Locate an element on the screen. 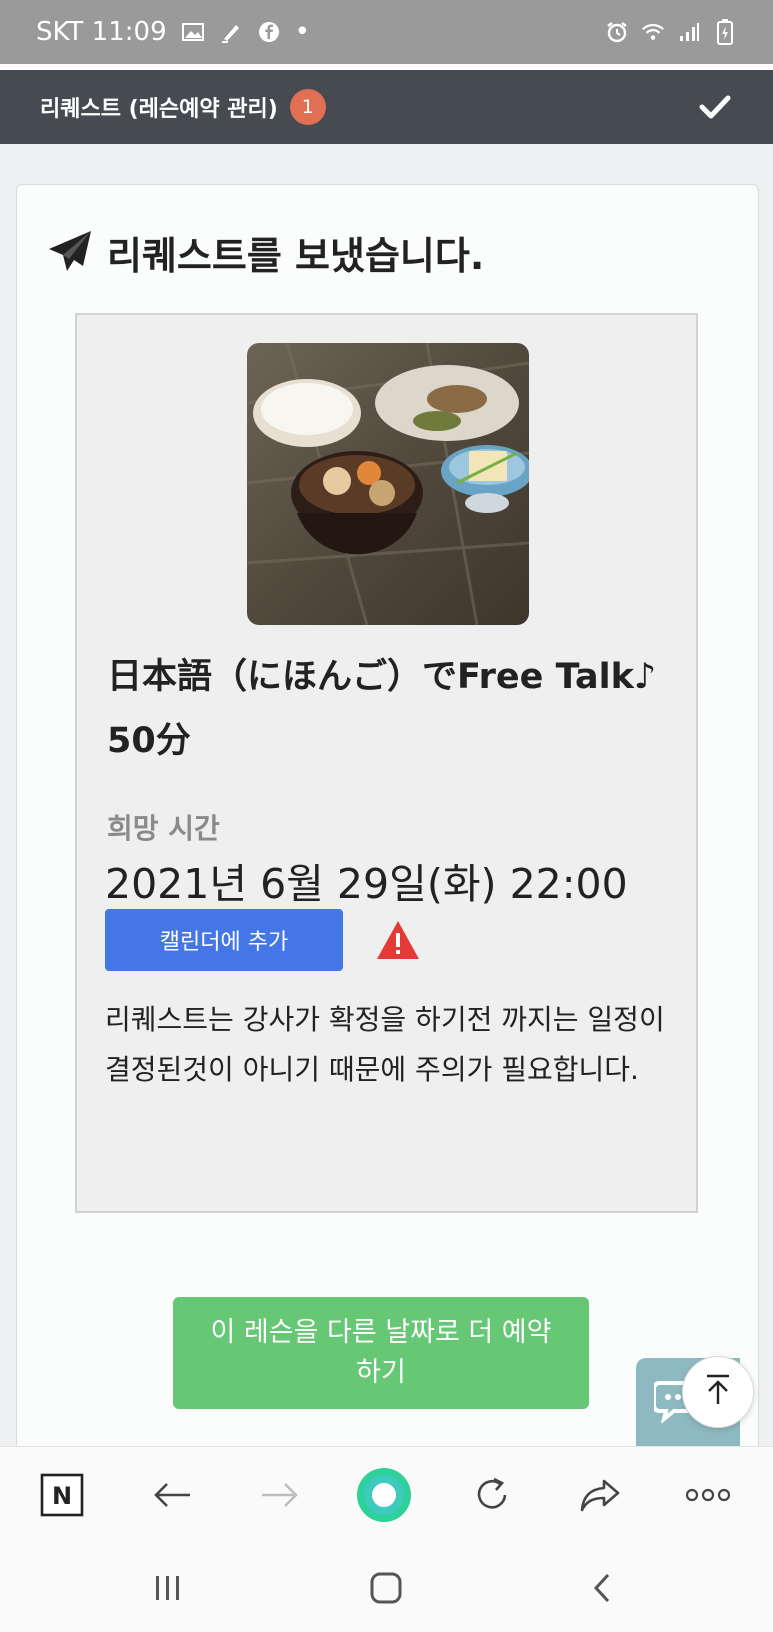 The height and width of the screenshot is (1632, 773). image-icon is located at coordinates (193, 32).